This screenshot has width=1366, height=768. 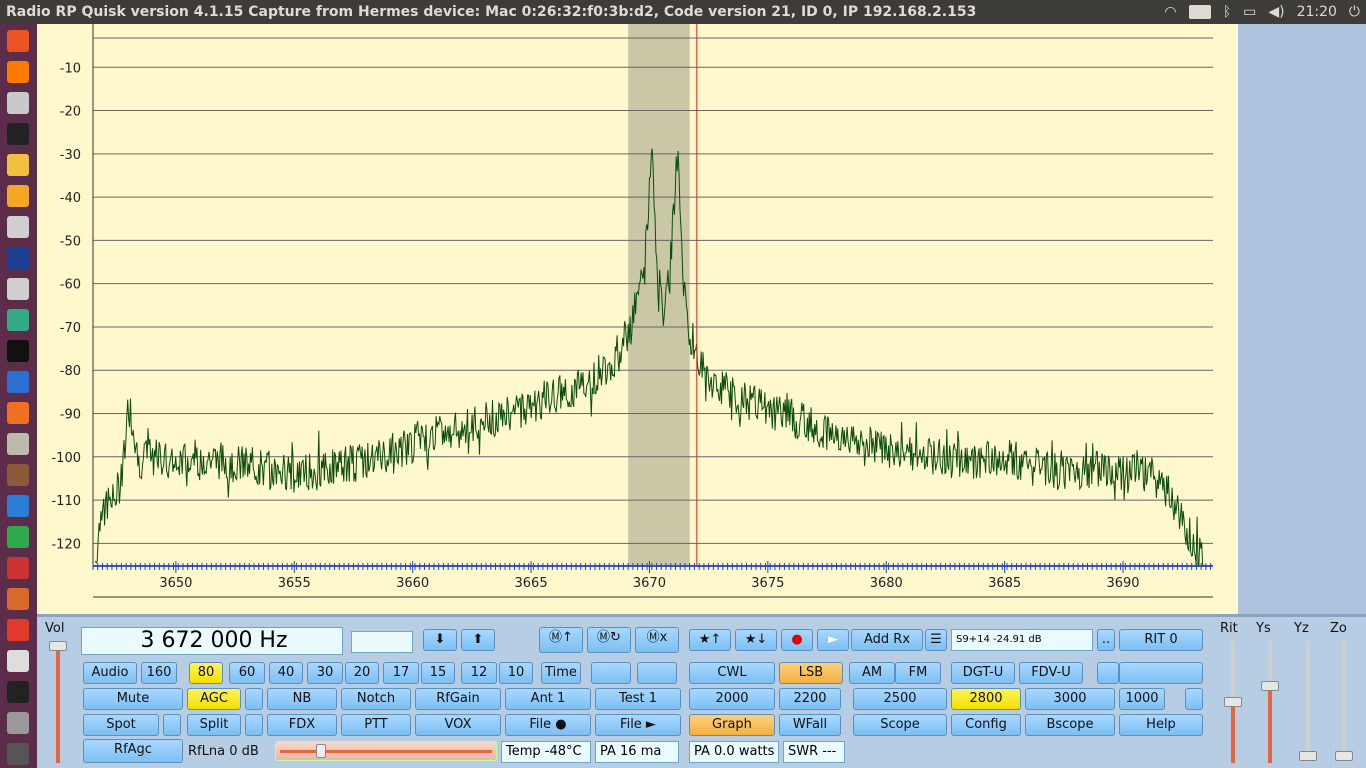 What do you see at coordinates (458, 725) in the screenshot?
I see `vox-button: VOX` at bounding box center [458, 725].